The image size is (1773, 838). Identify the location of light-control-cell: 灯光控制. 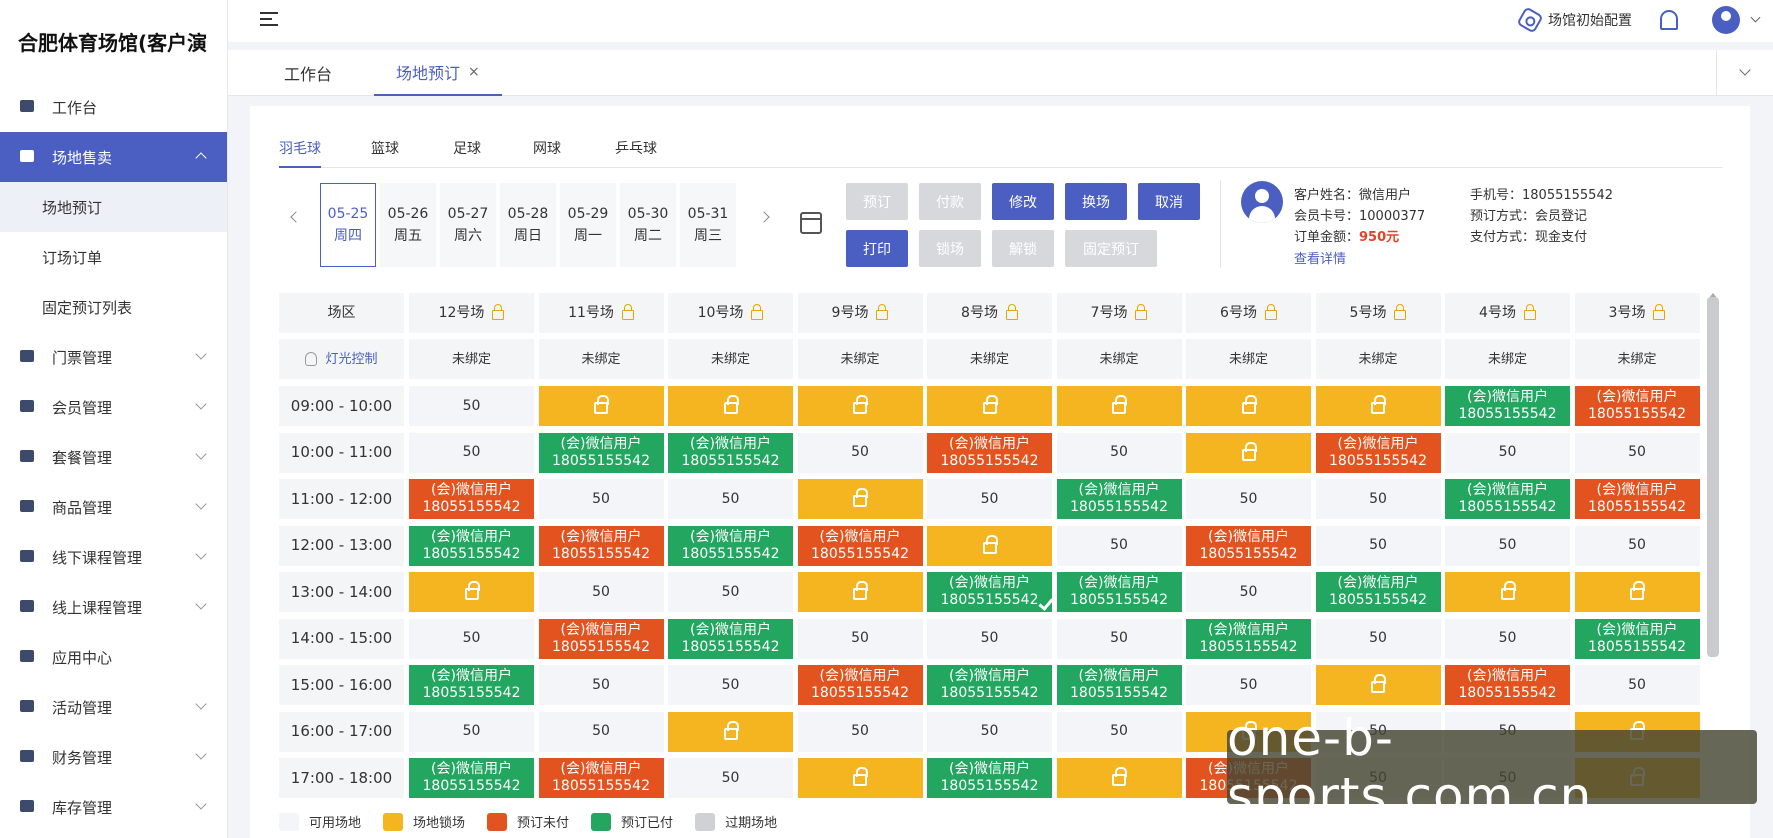
(341, 359).